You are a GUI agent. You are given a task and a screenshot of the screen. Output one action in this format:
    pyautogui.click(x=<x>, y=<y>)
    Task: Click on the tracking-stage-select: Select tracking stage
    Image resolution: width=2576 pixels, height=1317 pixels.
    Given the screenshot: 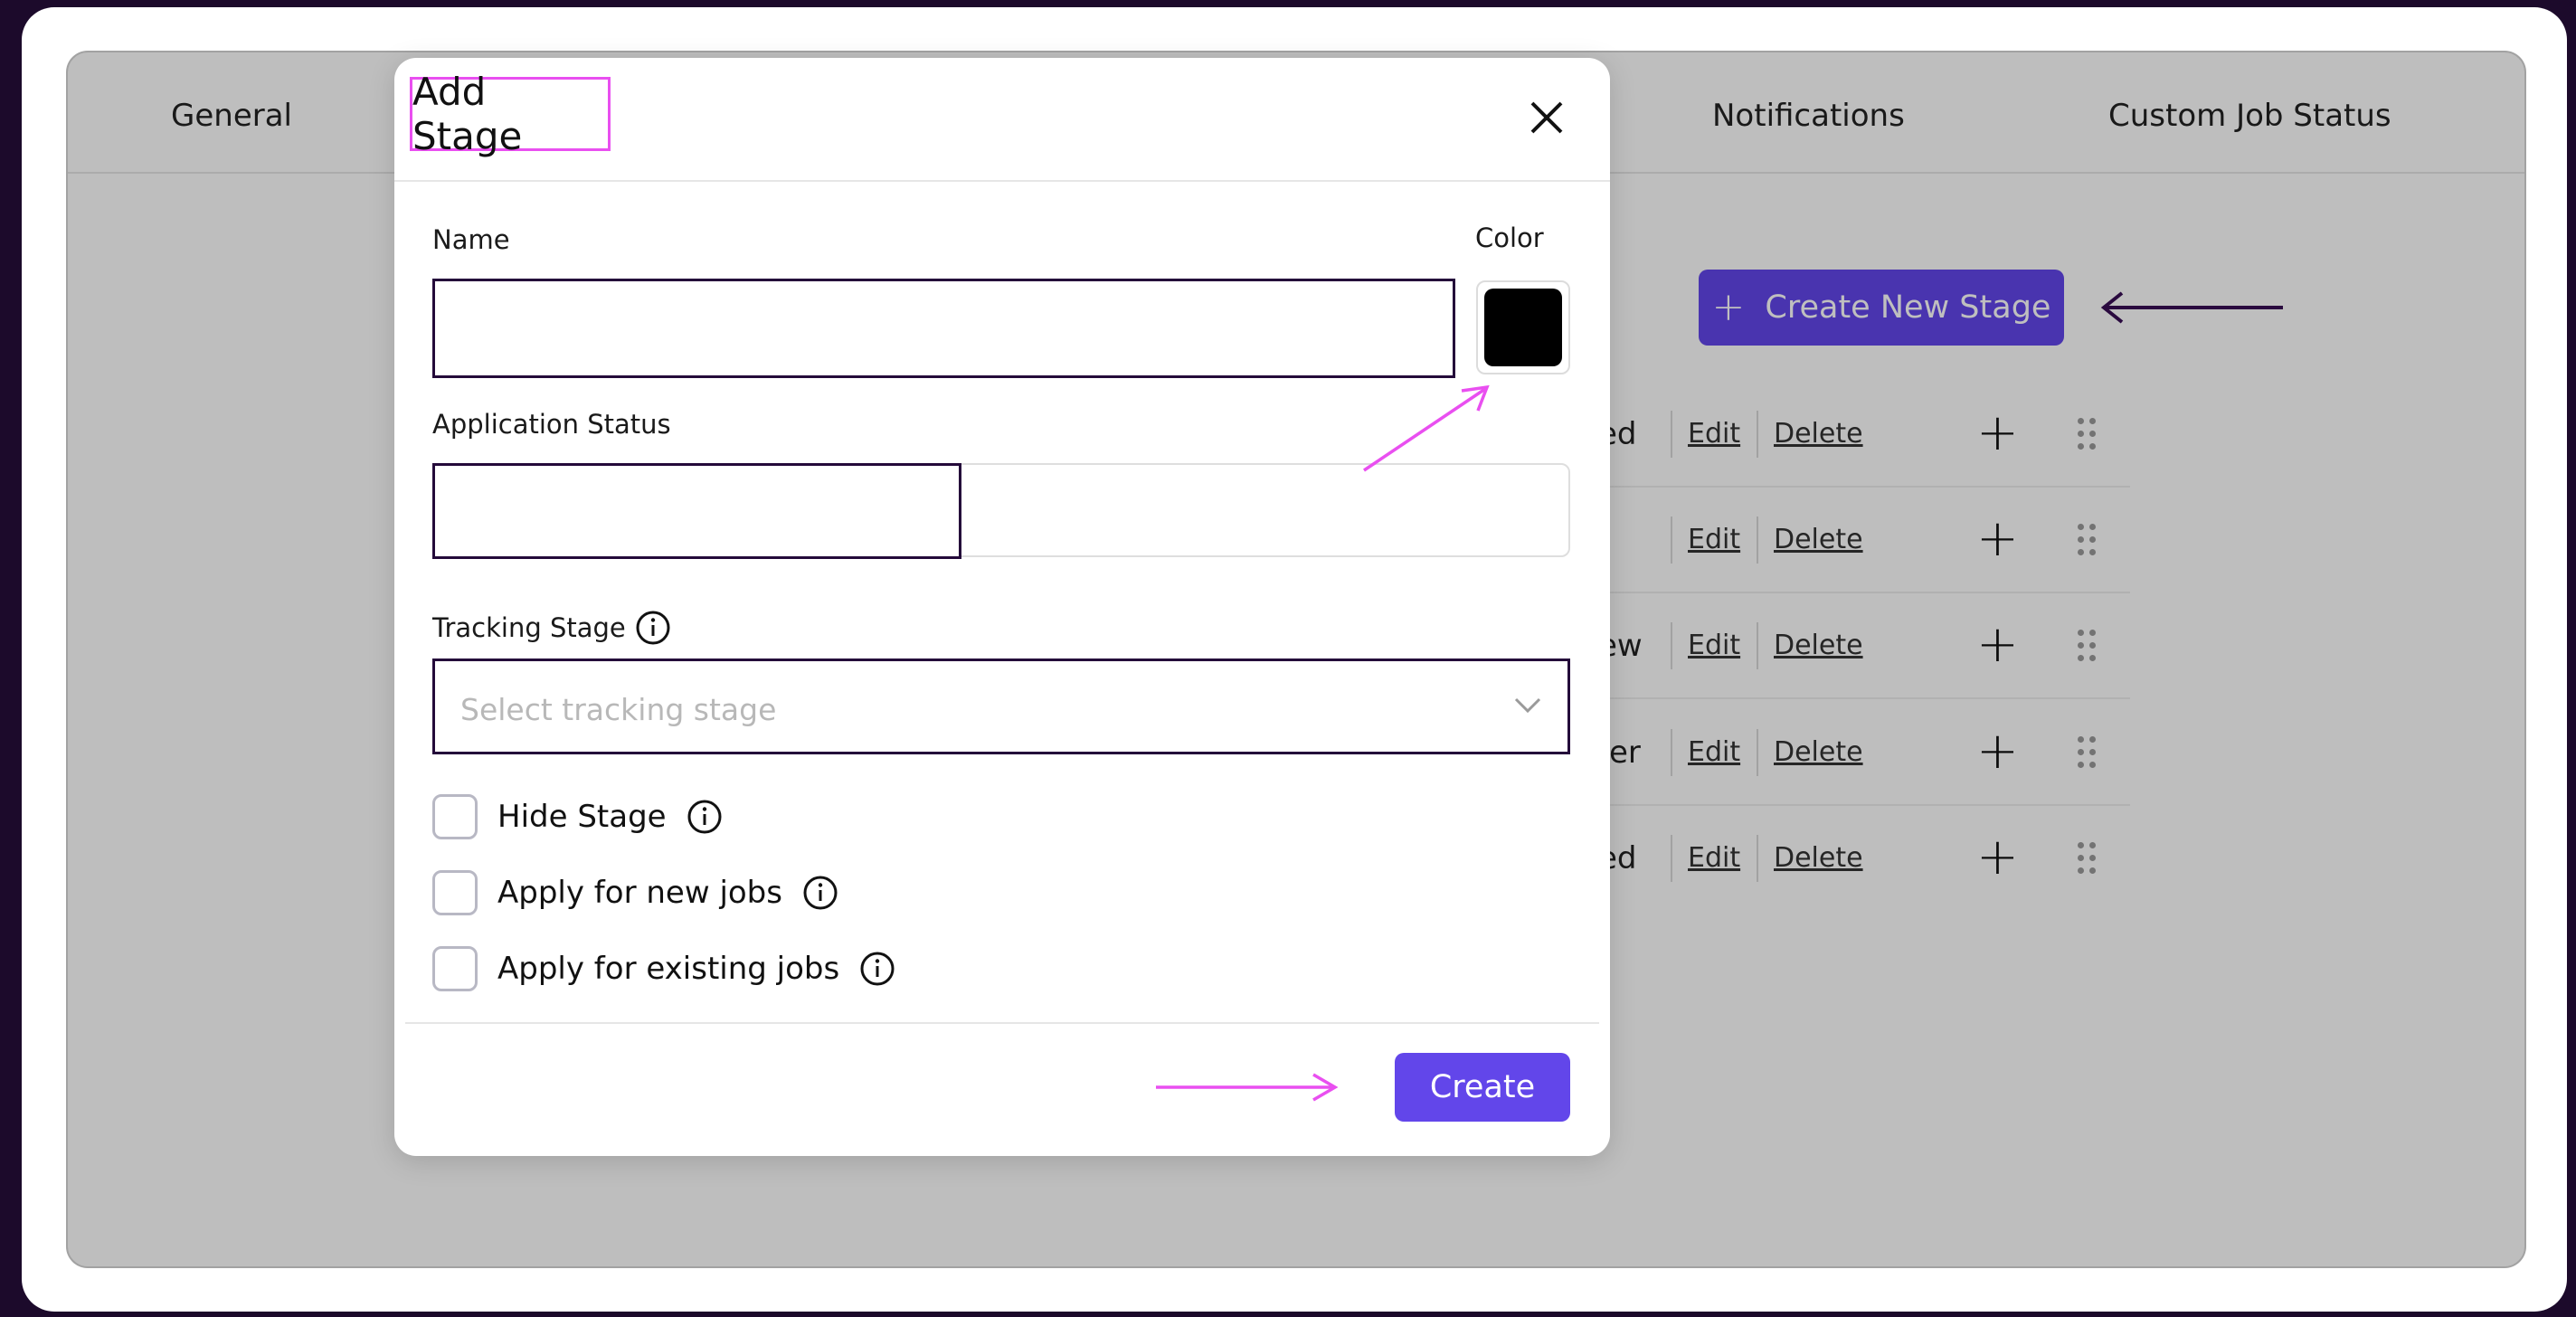 What is the action you would take?
    pyautogui.click(x=1001, y=706)
    